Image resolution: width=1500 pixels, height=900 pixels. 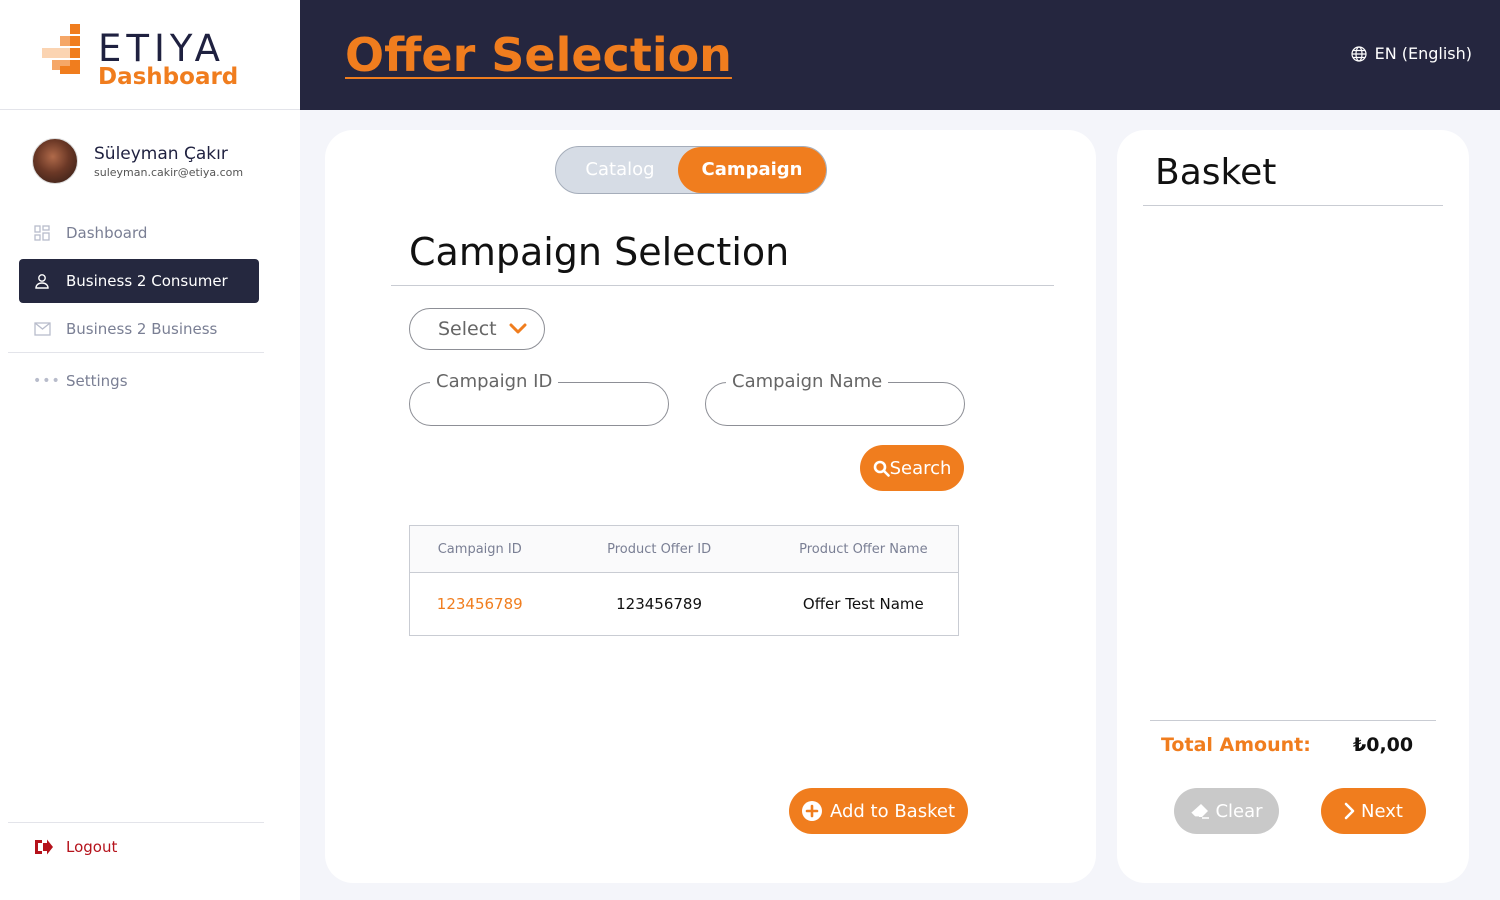 I want to click on total-amount-label: Total Amount:, so click(x=1236, y=745).